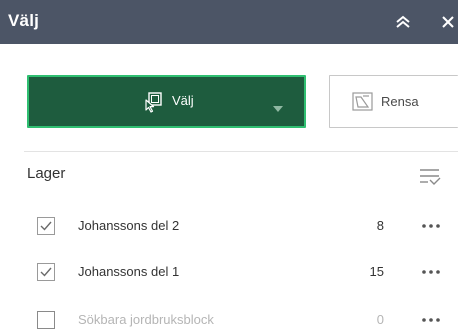 The width and height of the screenshot is (458, 329). I want to click on select-button-label: Välj, so click(183, 100).